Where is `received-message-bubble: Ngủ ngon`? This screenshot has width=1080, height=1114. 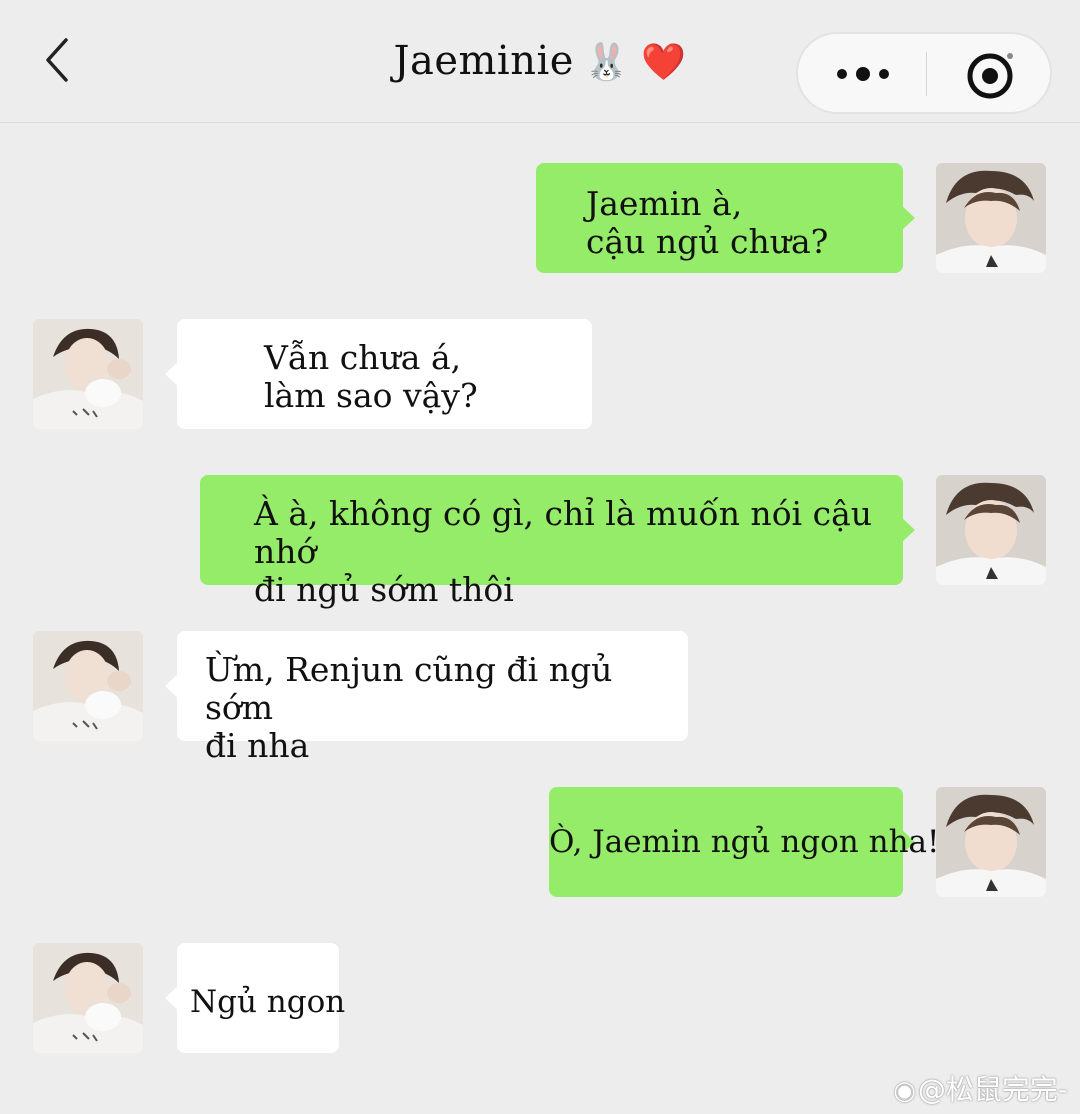 received-message-bubble: Ngủ ngon is located at coordinates (261, 998).